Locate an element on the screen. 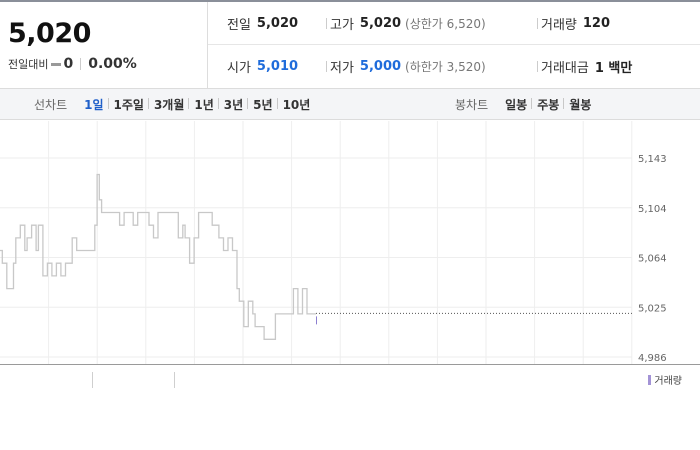 The width and height of the screenshot is (700, 450). high-label: 고가 is located at coordinates (342, 25).